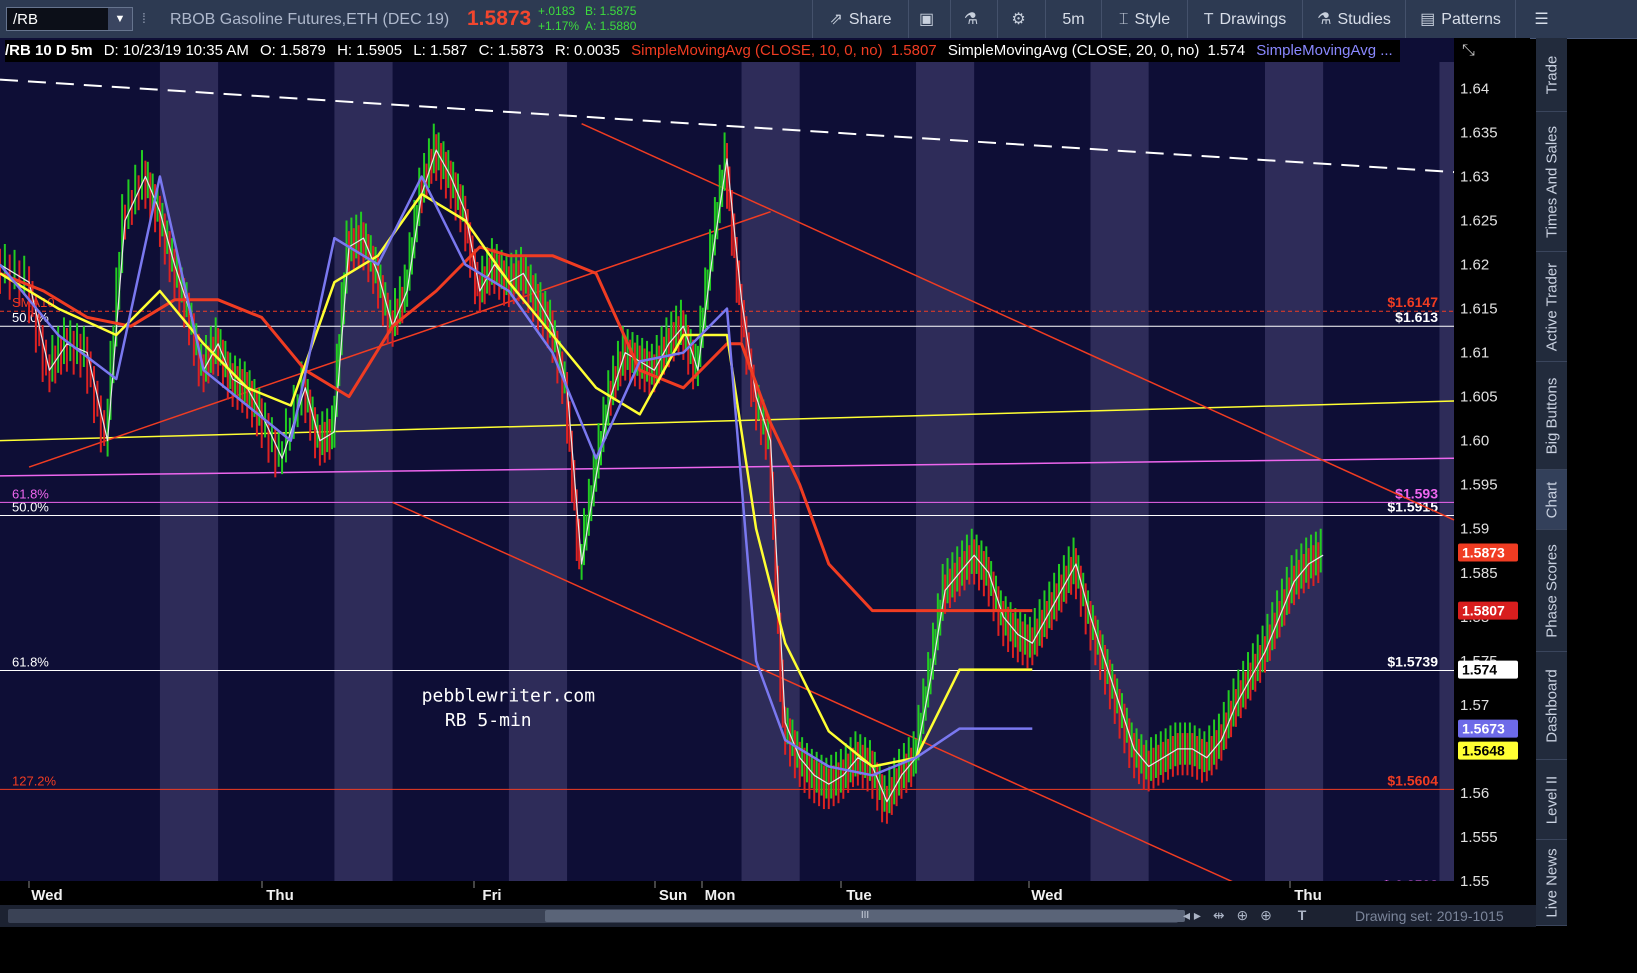 Image resolution: width=1637 pixels, height=973 pixels. I want to click on tab-phase-scores-label: Phase Scores, so click(1551, 590).